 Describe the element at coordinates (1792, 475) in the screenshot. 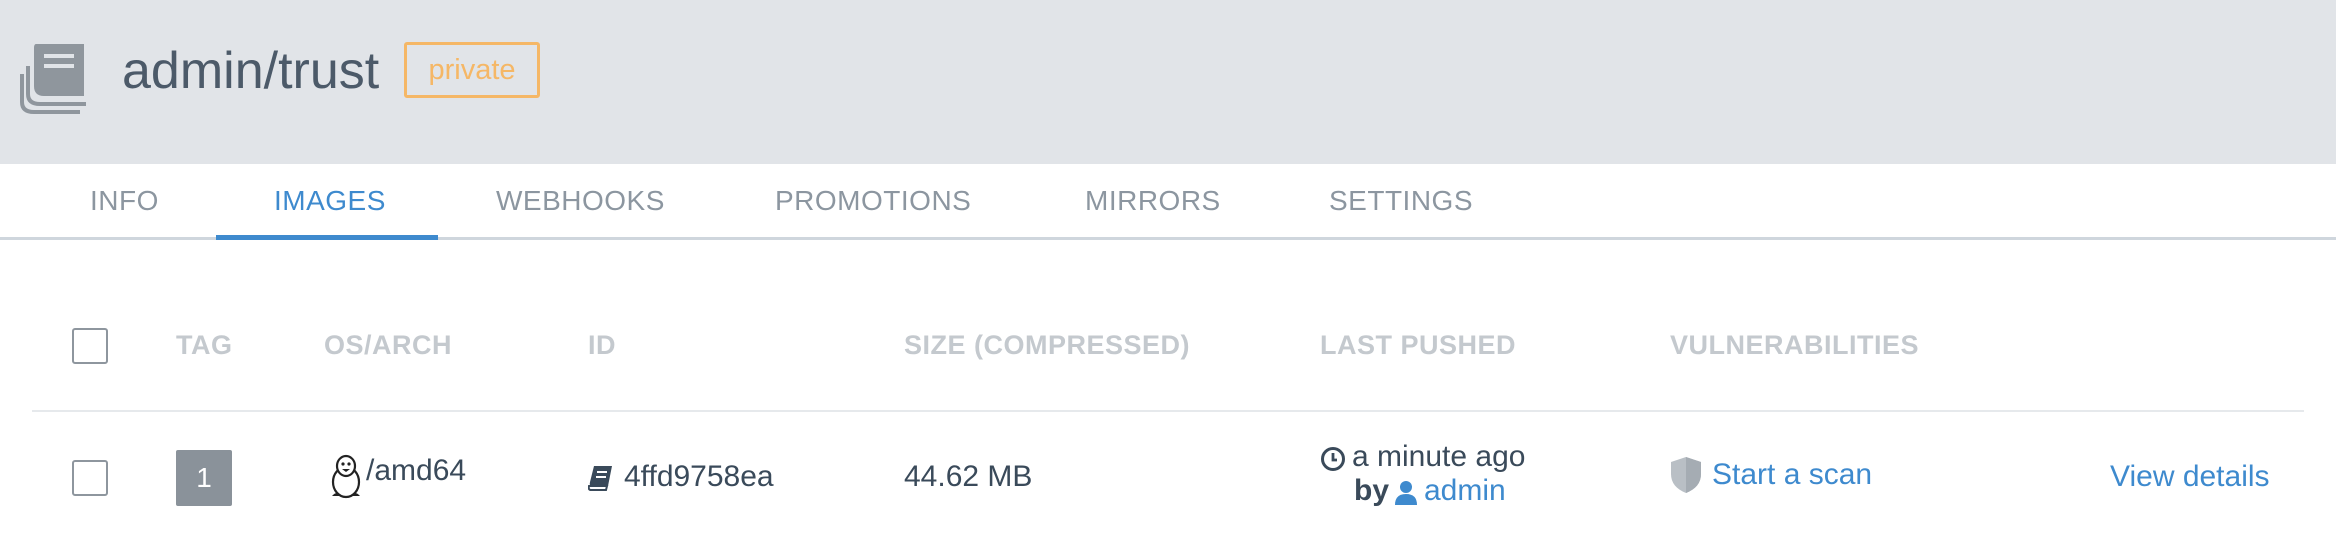

I see `start-scan-link: Start a scan` at that location.